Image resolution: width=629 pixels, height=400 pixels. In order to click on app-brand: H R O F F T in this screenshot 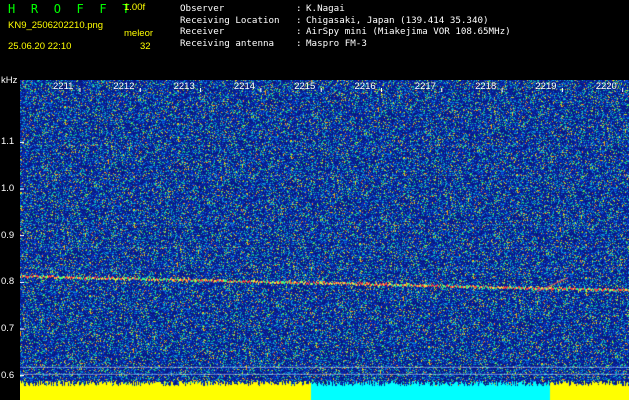, I will do `click(71, 9)`.